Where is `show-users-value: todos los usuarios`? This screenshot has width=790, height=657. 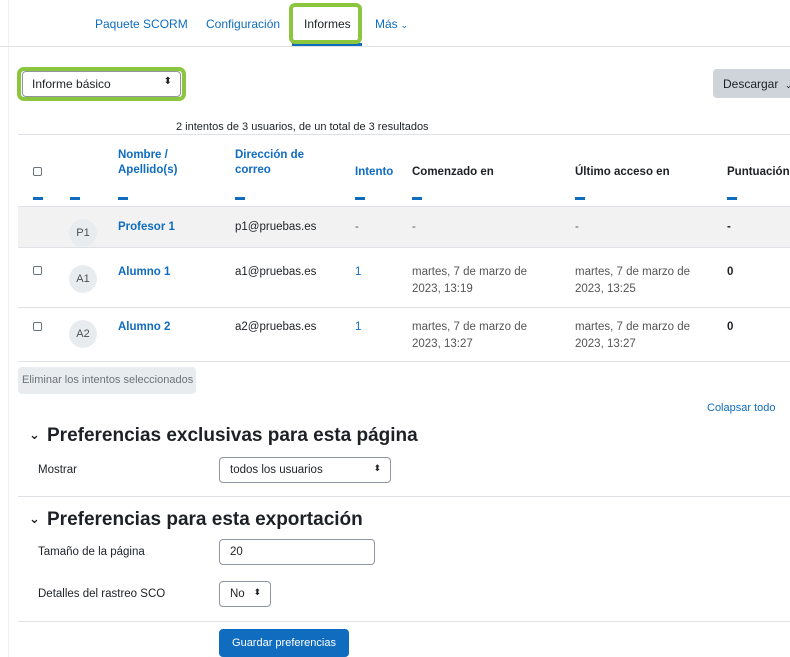
show-users-value: todos los usuarios is located at coordinates (276, 470).